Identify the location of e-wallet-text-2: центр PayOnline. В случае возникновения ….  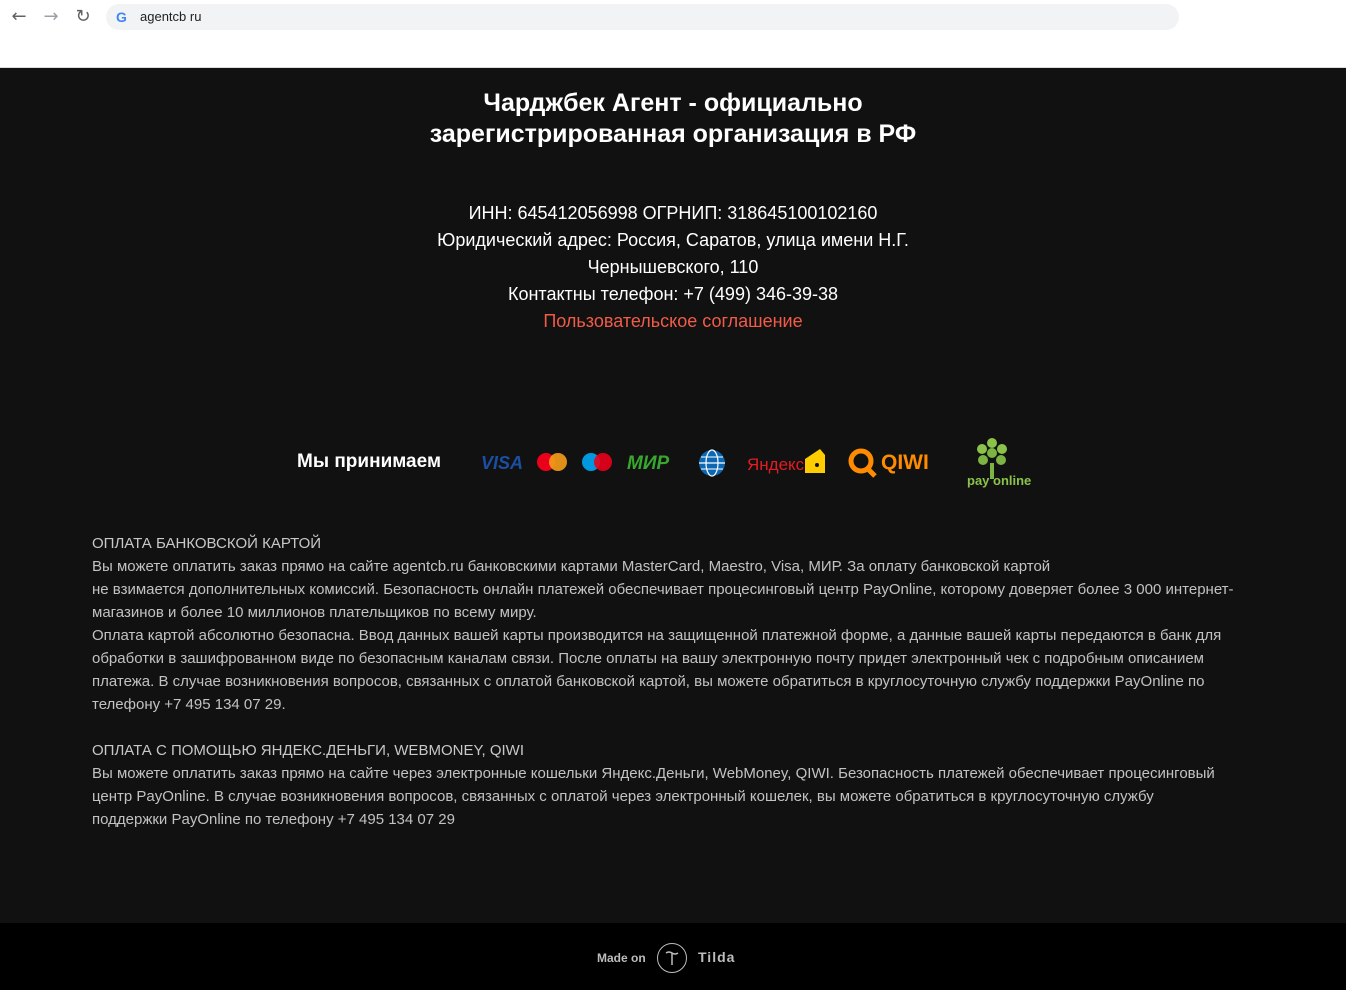
(623, 796).